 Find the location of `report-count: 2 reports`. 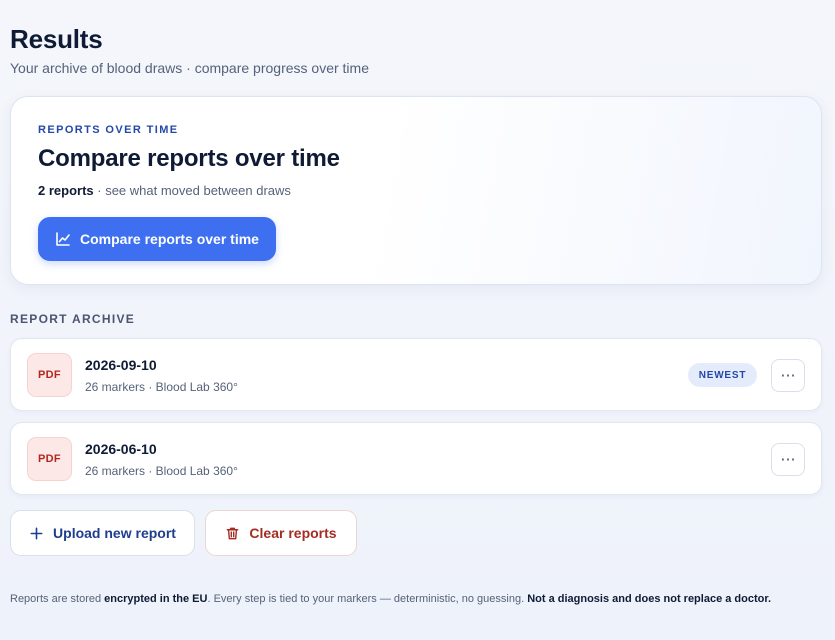

report-count: 2 reports is located at coordinates (66, 190).